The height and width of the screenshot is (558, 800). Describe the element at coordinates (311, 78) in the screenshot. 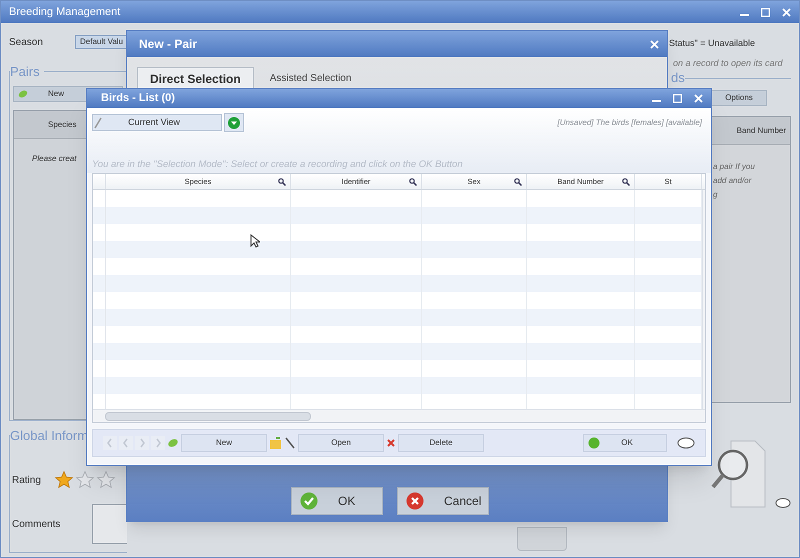

I see `tab: Assisted Selection` at that location.